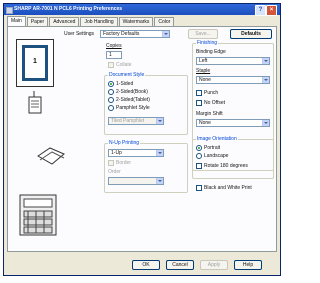  Describe the element at coordinates (260, 10) in the screenshot. I see `help-title-button: ?` at that location.